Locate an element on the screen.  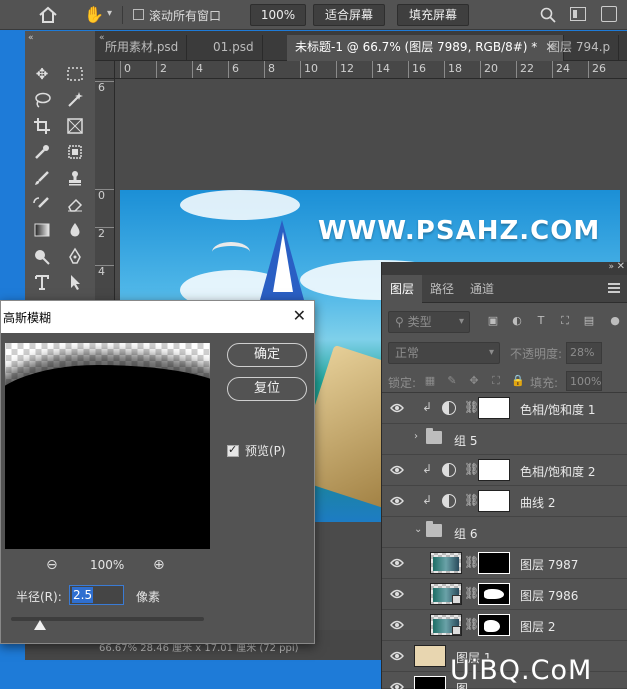
tab-material-psd: 所用素材.psd is located at coordinates (142, 48).